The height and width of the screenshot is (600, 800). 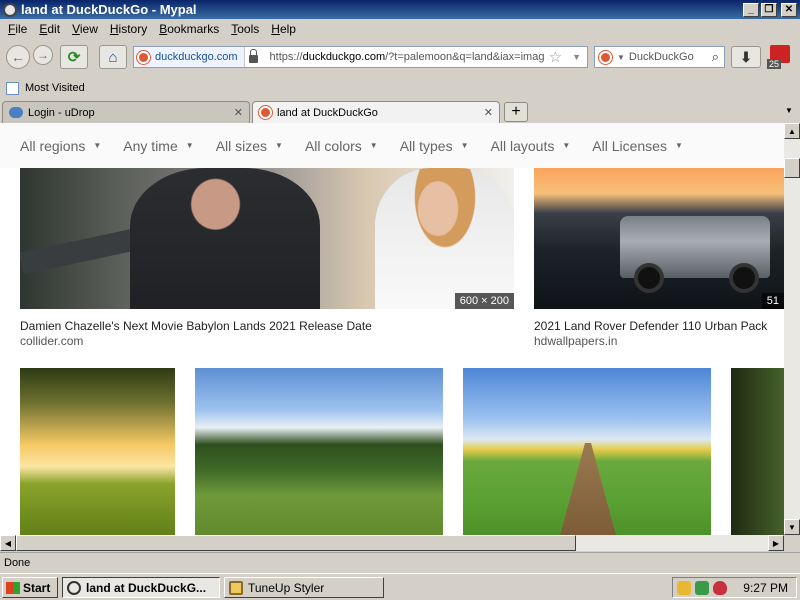 I want to click on tray-shield-icon, so click(x=720, y=587).